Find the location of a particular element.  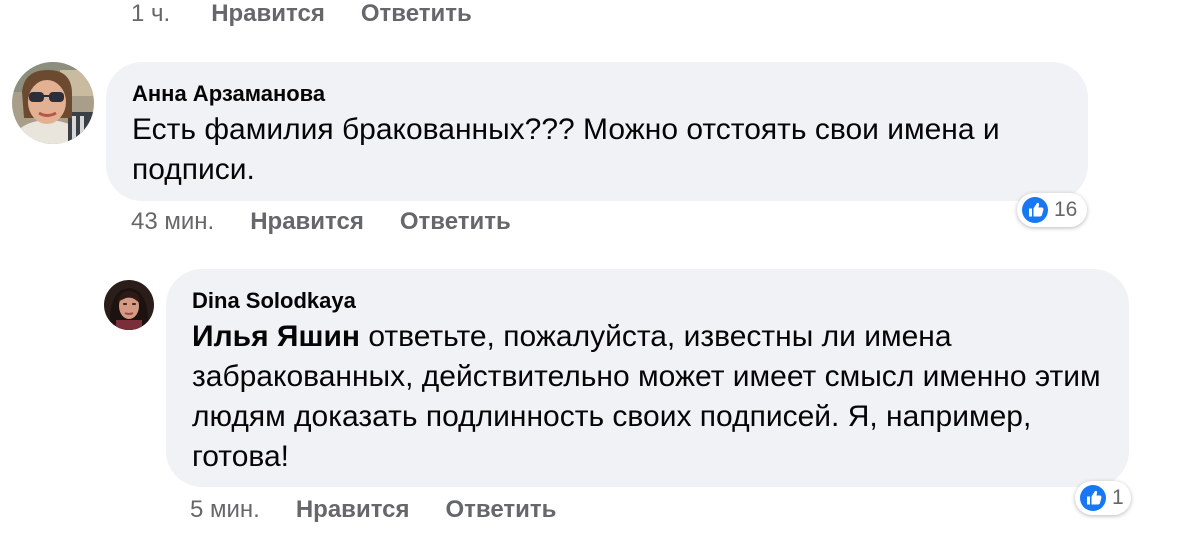

reaction-count: 1 is located at coordinates (1118, 497).